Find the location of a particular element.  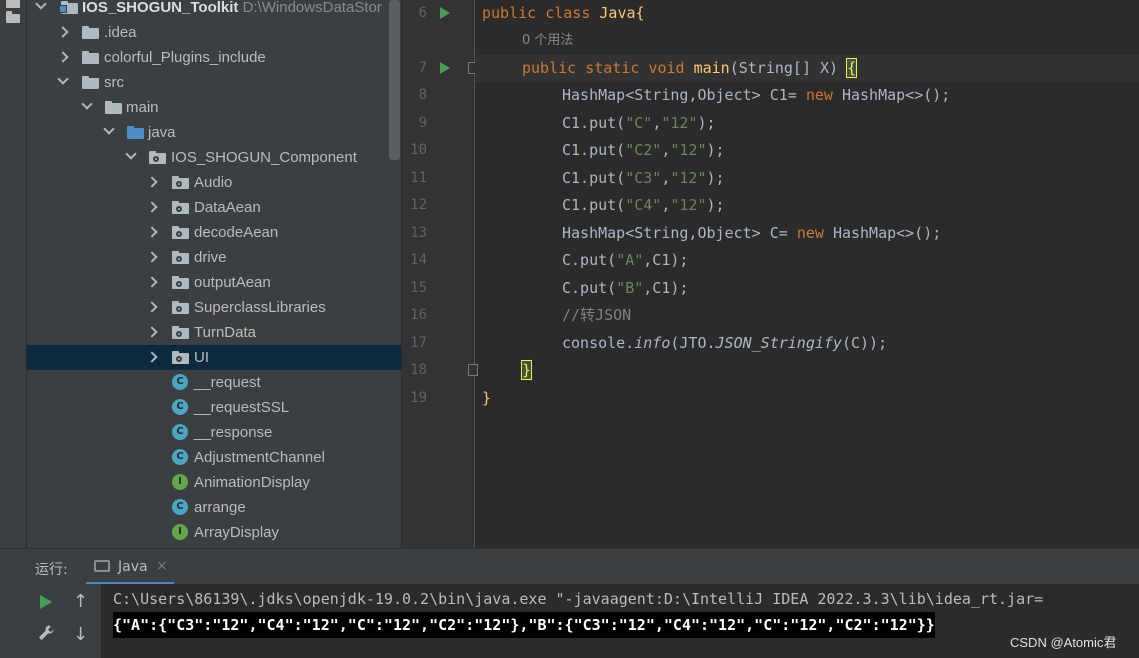

line-number: 12 is located at coordinates (418, 205).